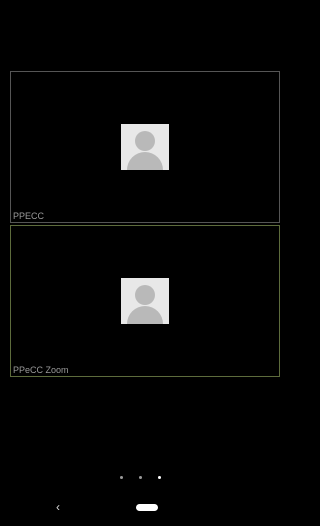 This screenshot has width=320, height=526. What do you see at coordinates (160, 477) in the screenshot?
I see `page-dot-active` at bounding box center [160, 477].